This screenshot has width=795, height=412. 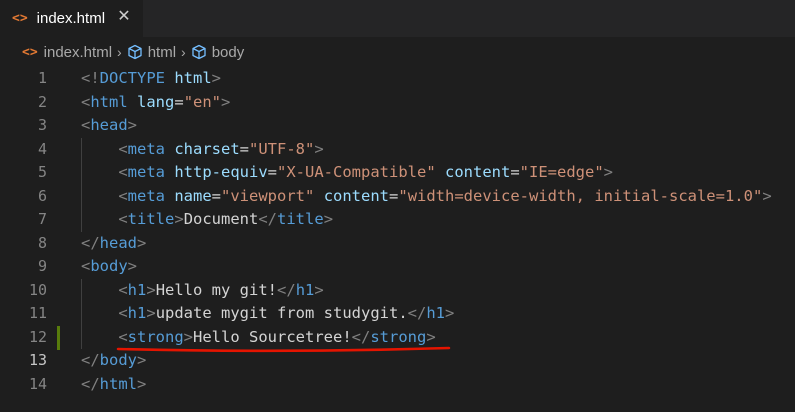 I want to click on code-line: 2 <html lang="en">, so click(x=397, y=103).